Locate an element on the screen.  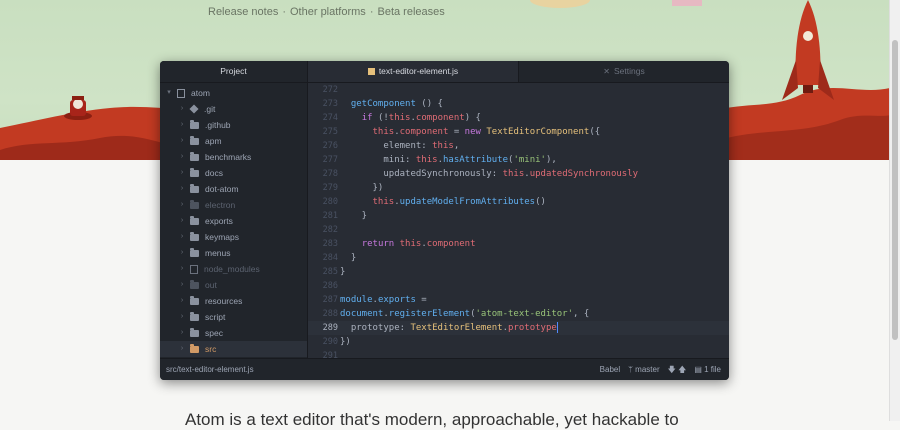
tree-item-label: apm is located at coordinates (213, 141).